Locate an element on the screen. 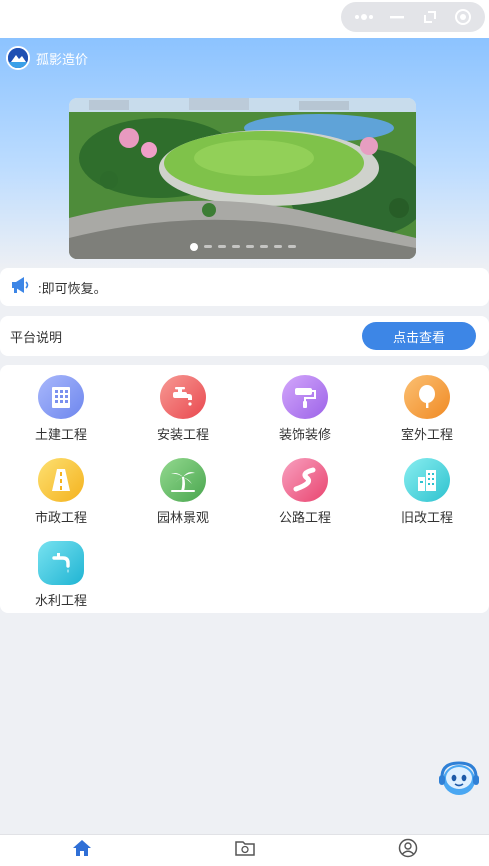  category-item: 水利工程 is located at coordinates (61, 570).